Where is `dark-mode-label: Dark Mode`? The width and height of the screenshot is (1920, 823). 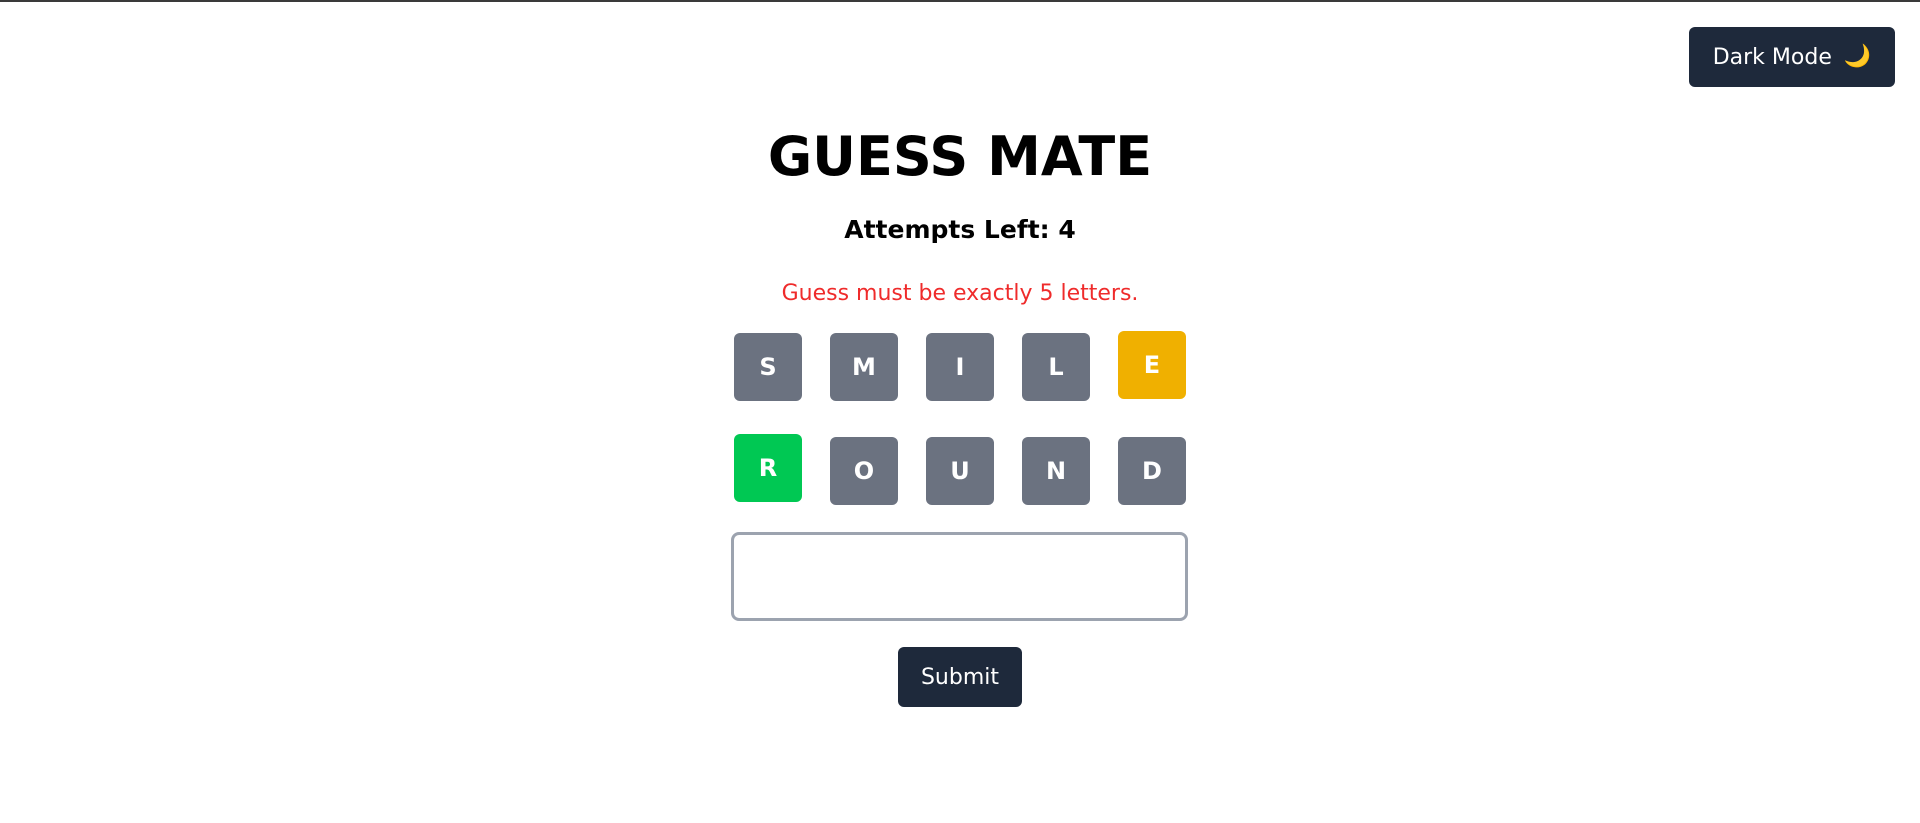 dark-mode-label: Dark Mode is located at coordinates (1772, 57).